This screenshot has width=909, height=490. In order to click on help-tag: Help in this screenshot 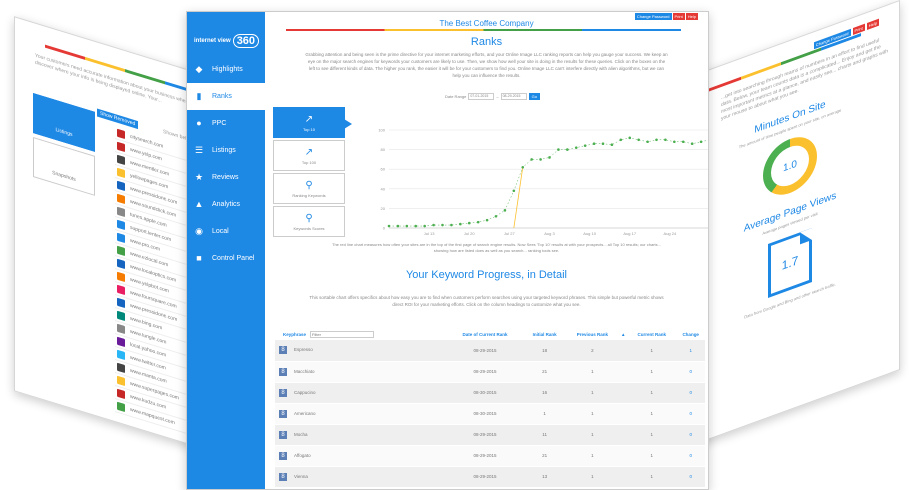, I will do `click(872, 24)`.